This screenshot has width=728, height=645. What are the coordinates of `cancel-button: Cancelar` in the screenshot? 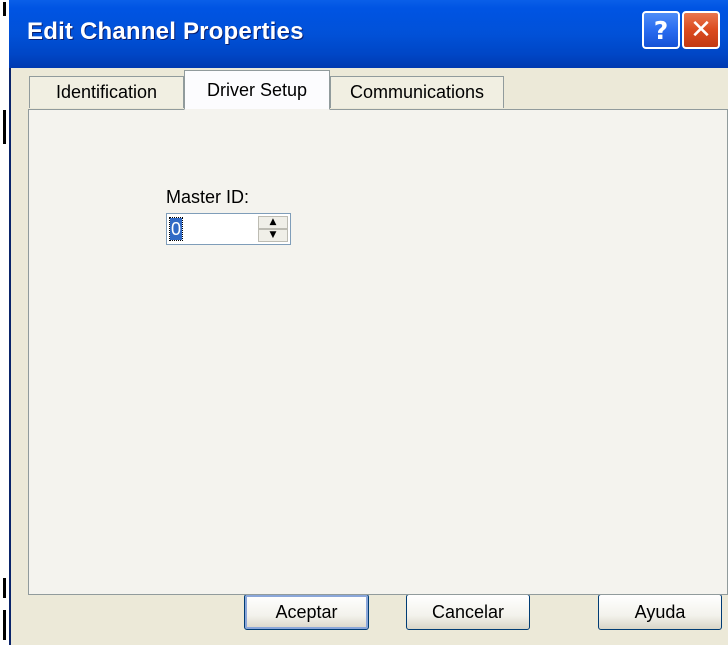 It's located at (468, 612).